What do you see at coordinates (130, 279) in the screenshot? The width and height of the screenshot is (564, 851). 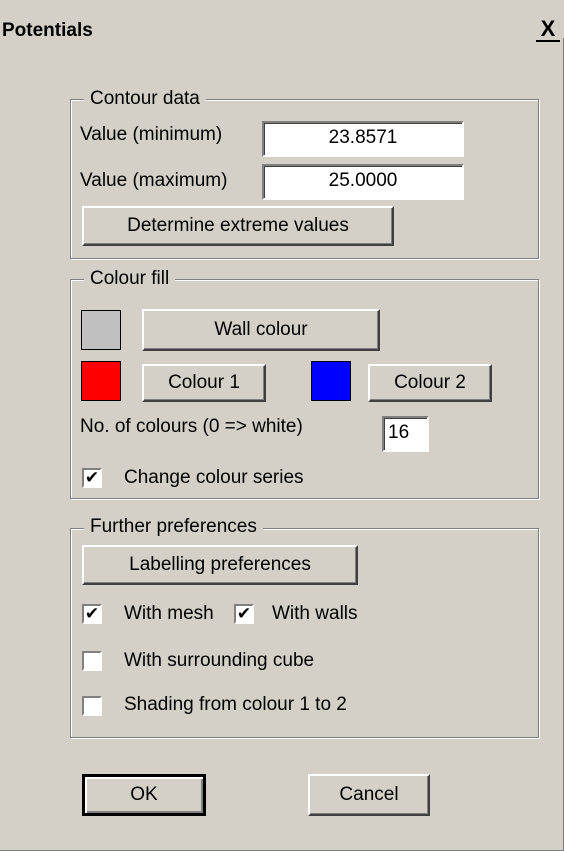 I see `colour-fill-legend: Colour fill` at bounding box center [130, 279].